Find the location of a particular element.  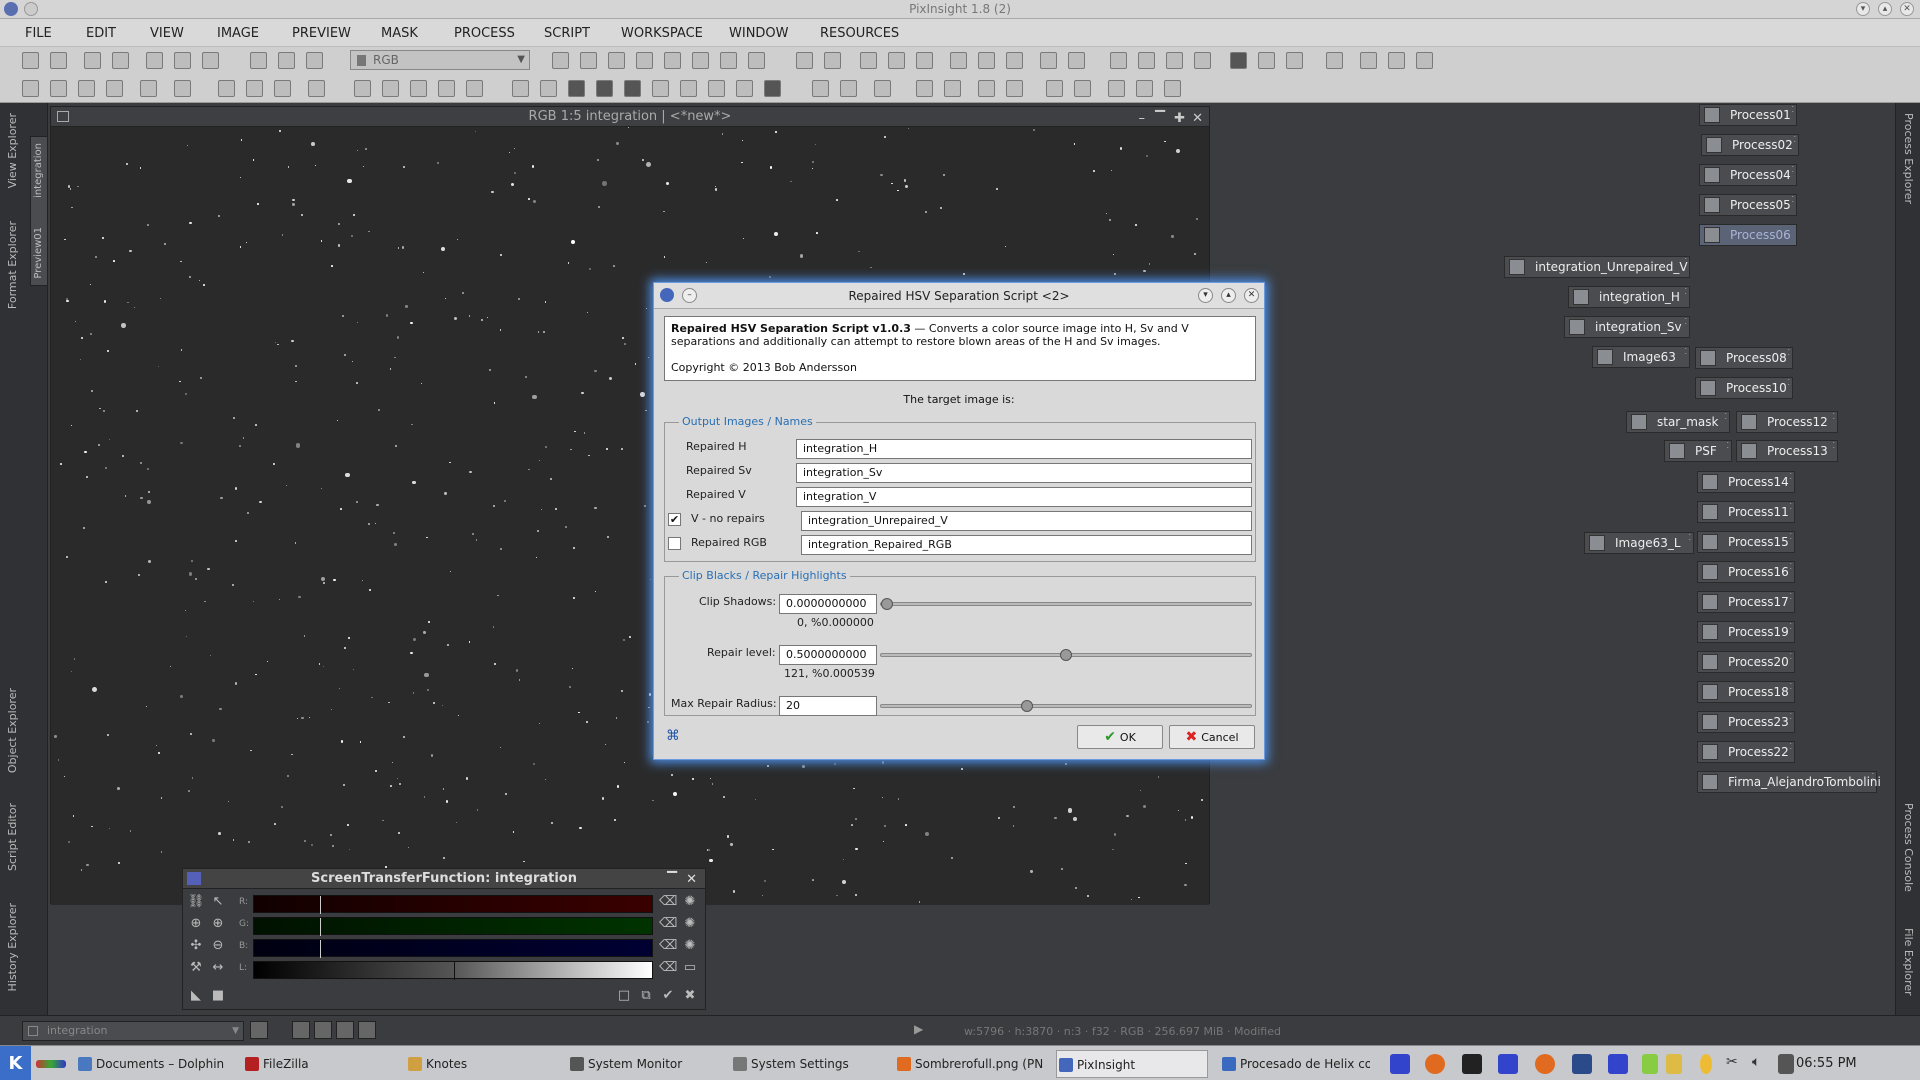

link-channels-icon: ⛓ is located at coordinates (196, 902).